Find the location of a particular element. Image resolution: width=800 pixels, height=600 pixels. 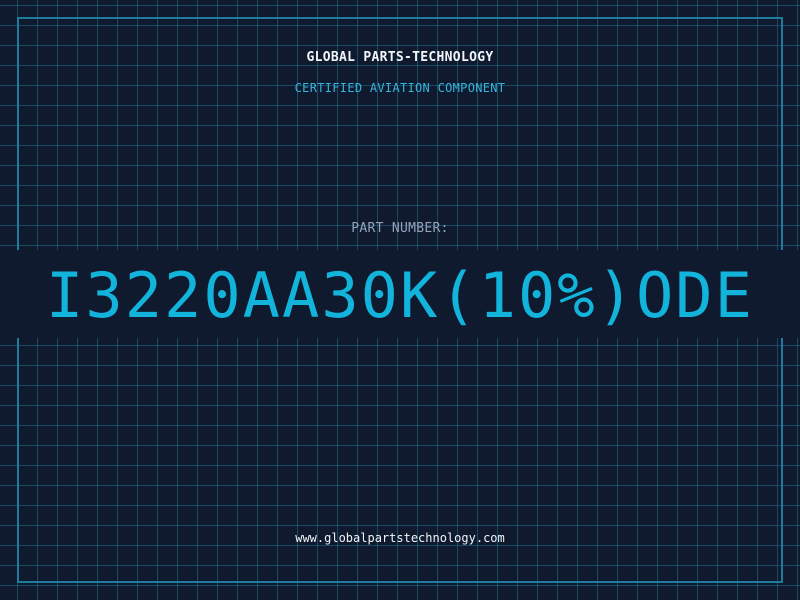

brand-name: GLOBAL PARTS-TECHNOLOGY is located at coordinates (400, 57).